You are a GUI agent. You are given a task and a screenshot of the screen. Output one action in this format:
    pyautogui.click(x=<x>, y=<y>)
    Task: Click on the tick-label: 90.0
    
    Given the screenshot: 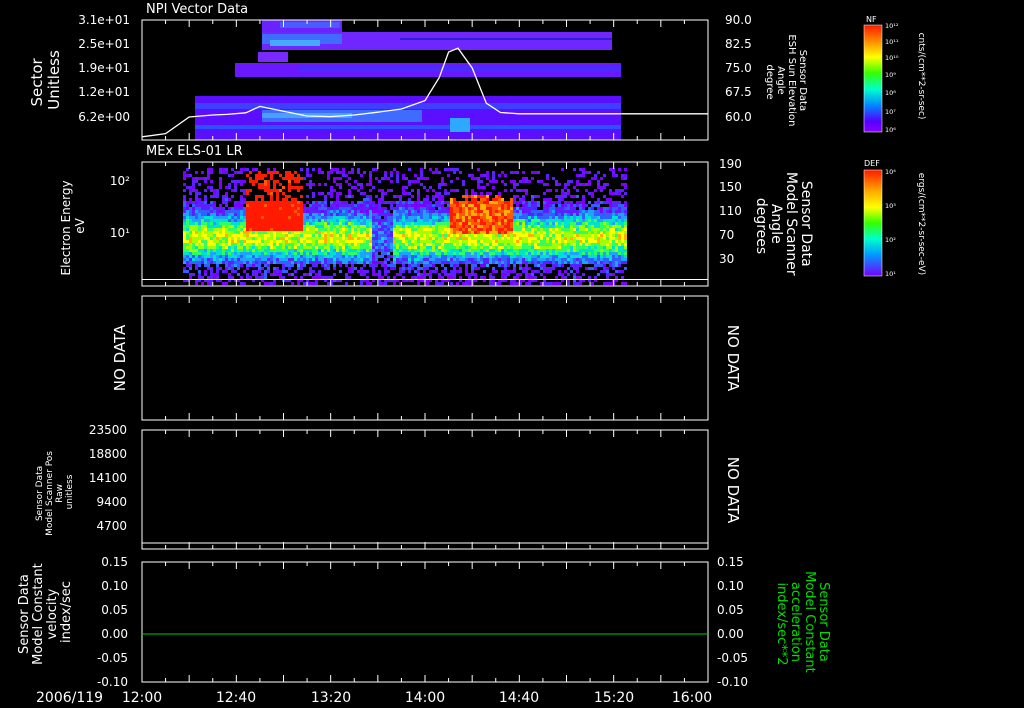 What is the action you would take?
    pyautogui.click(x=738, y=20)
    